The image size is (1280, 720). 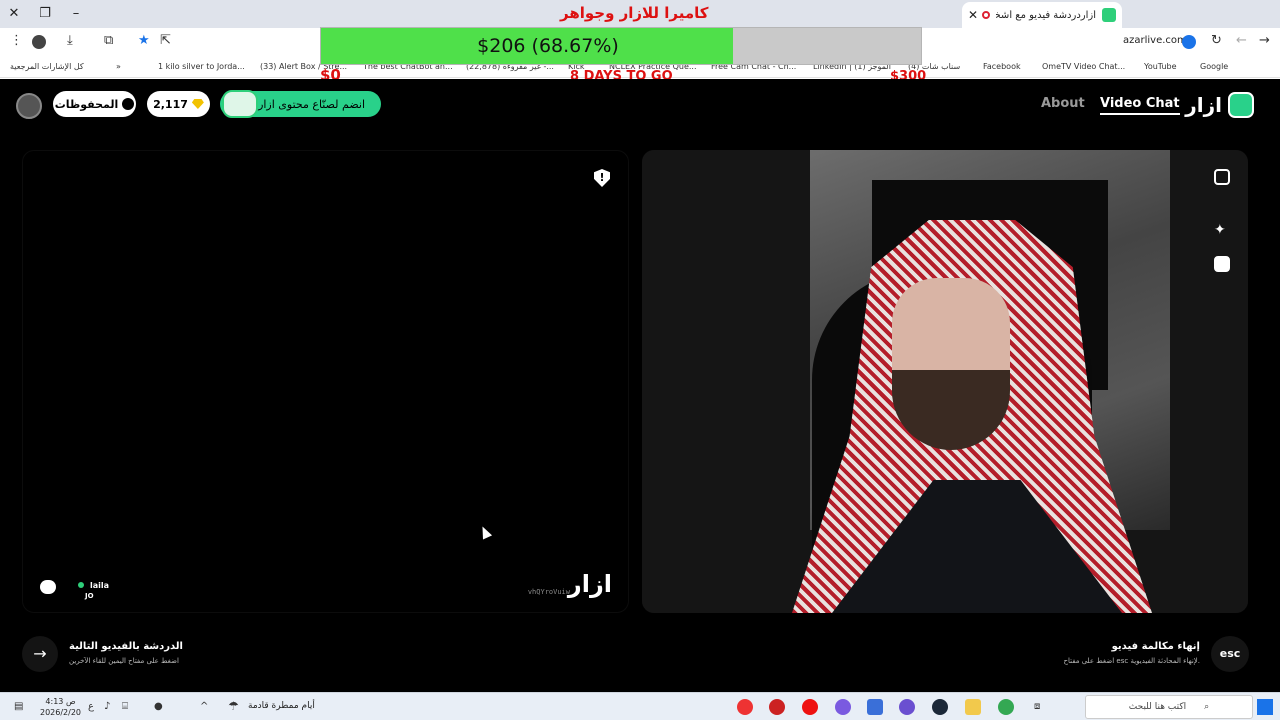 I want to click on recording-icon, so click(x=986, y=15).